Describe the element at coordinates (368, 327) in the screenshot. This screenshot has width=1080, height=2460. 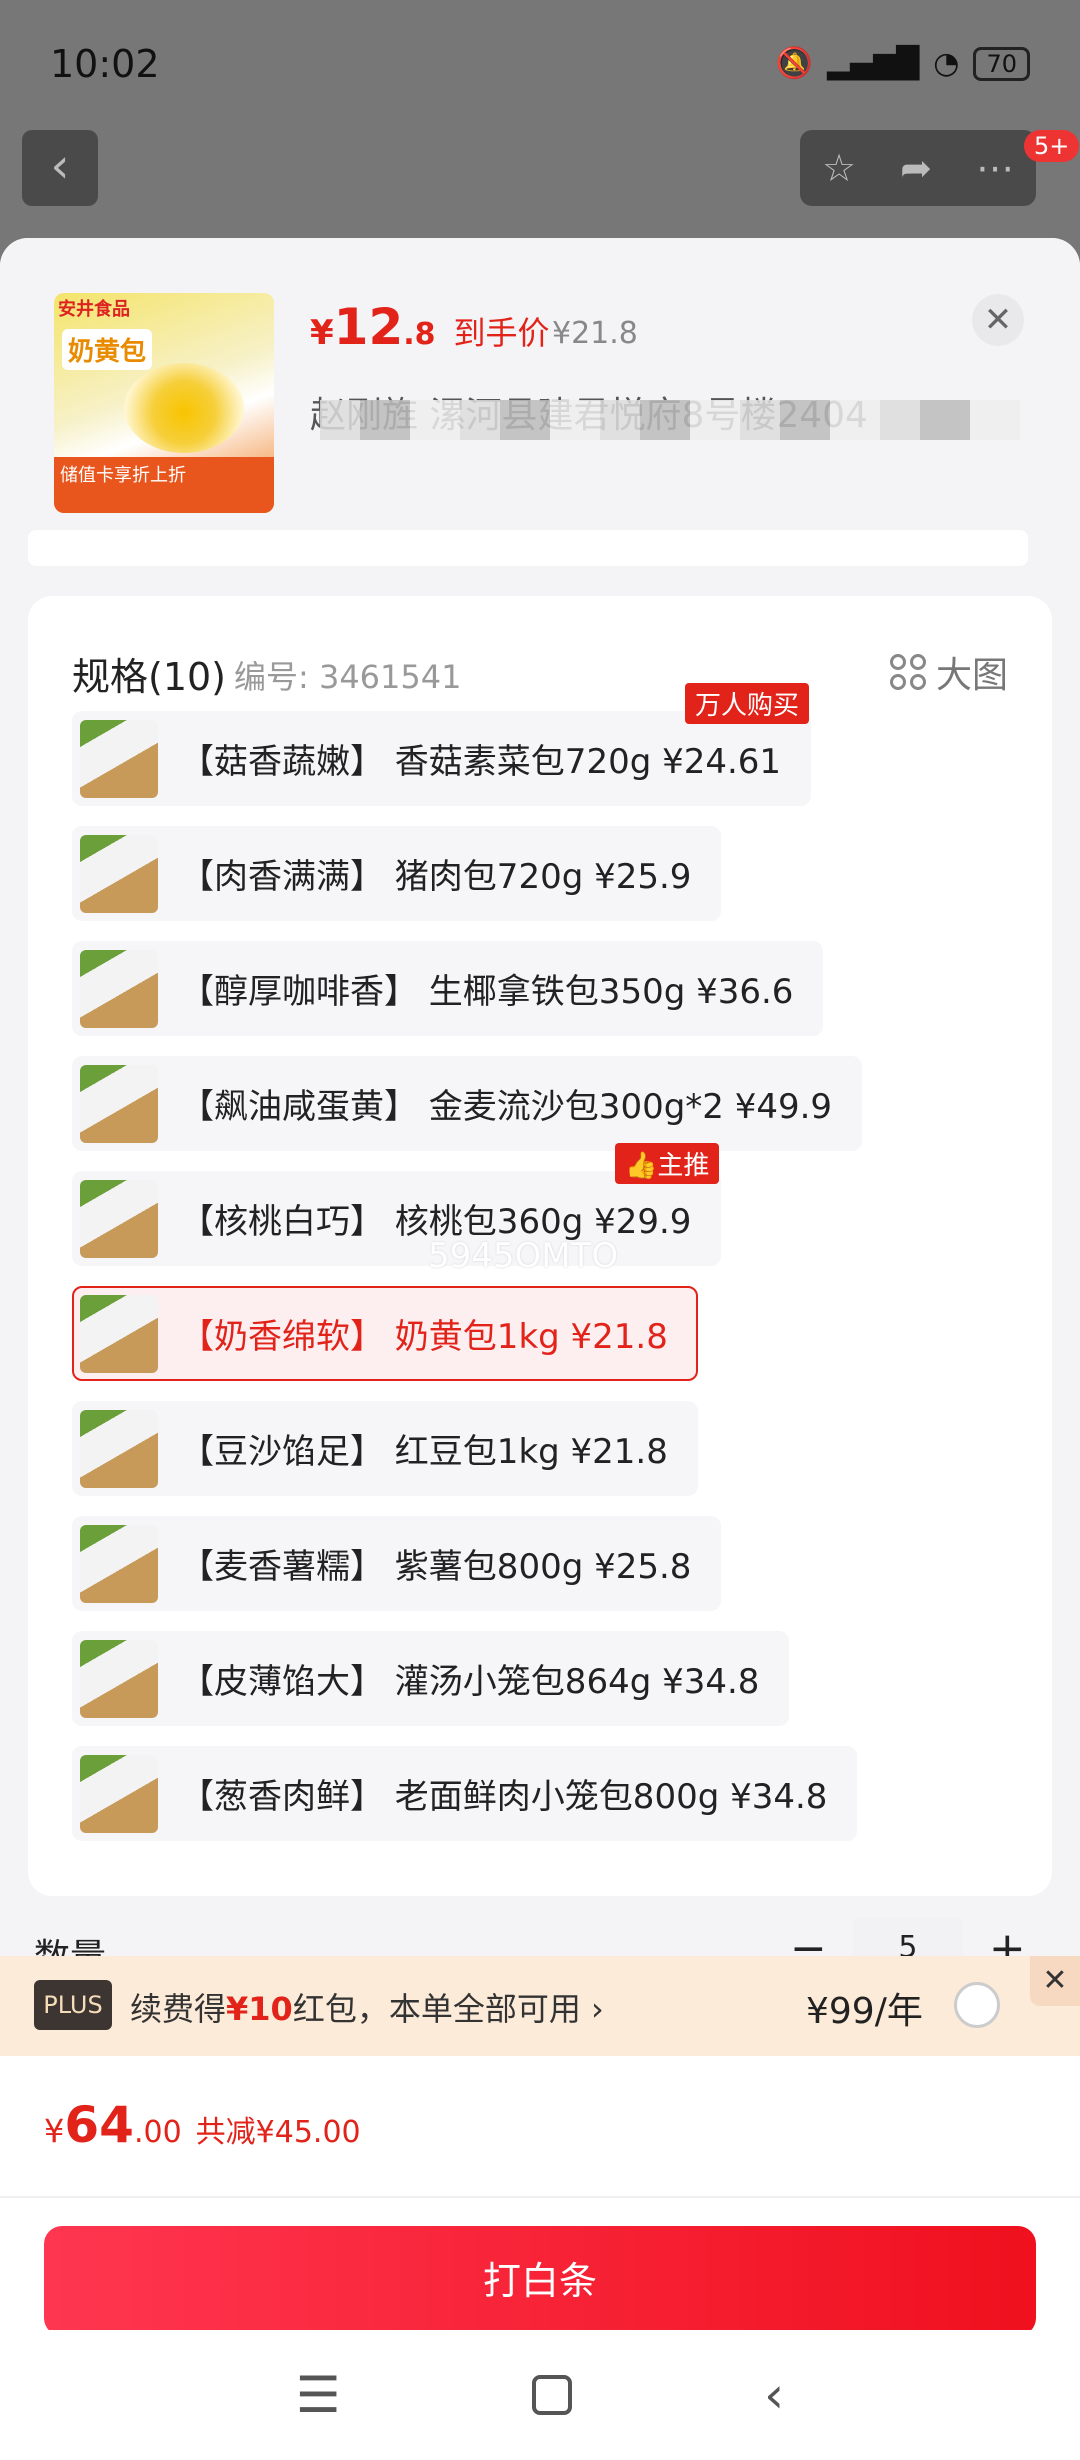
I see `price-integer: 12` at that location.